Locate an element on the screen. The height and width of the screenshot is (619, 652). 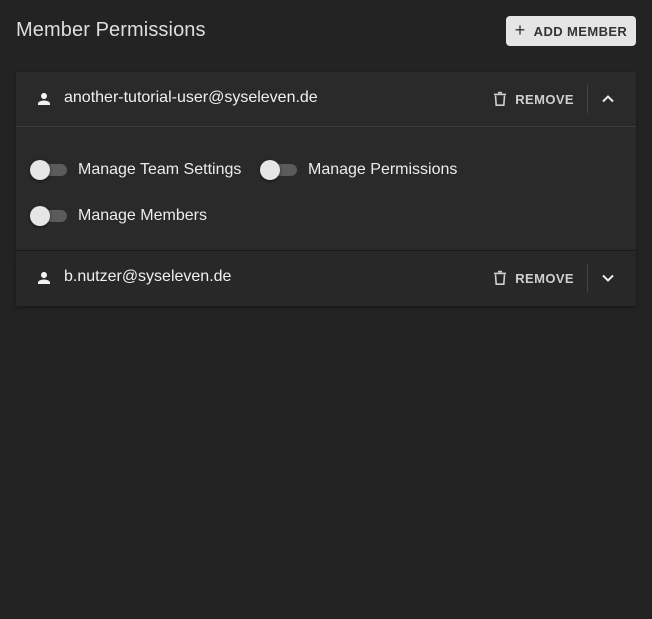
permission-toggle-manage-team-settings: Manage Team Settings is located at coordinates (135, 170).